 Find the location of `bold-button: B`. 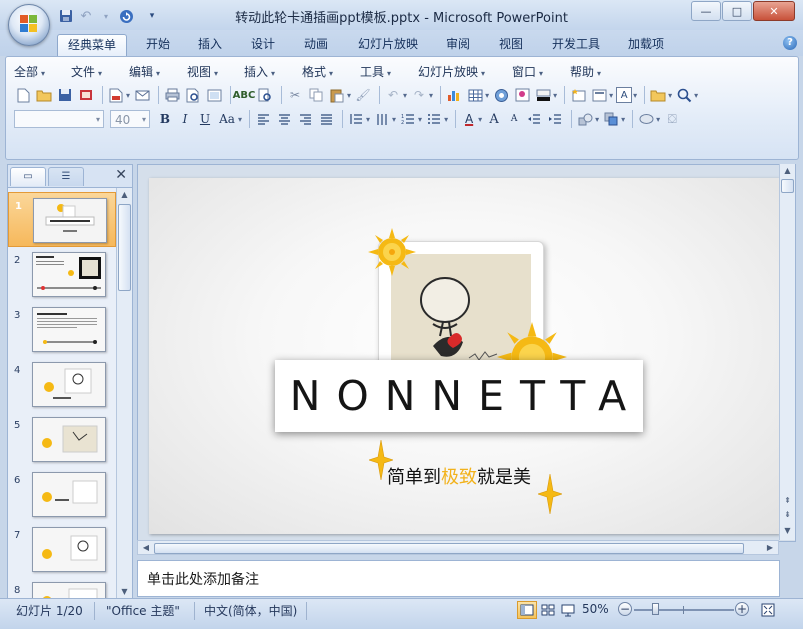

bold-button: B is located at coordinates (165, 119).